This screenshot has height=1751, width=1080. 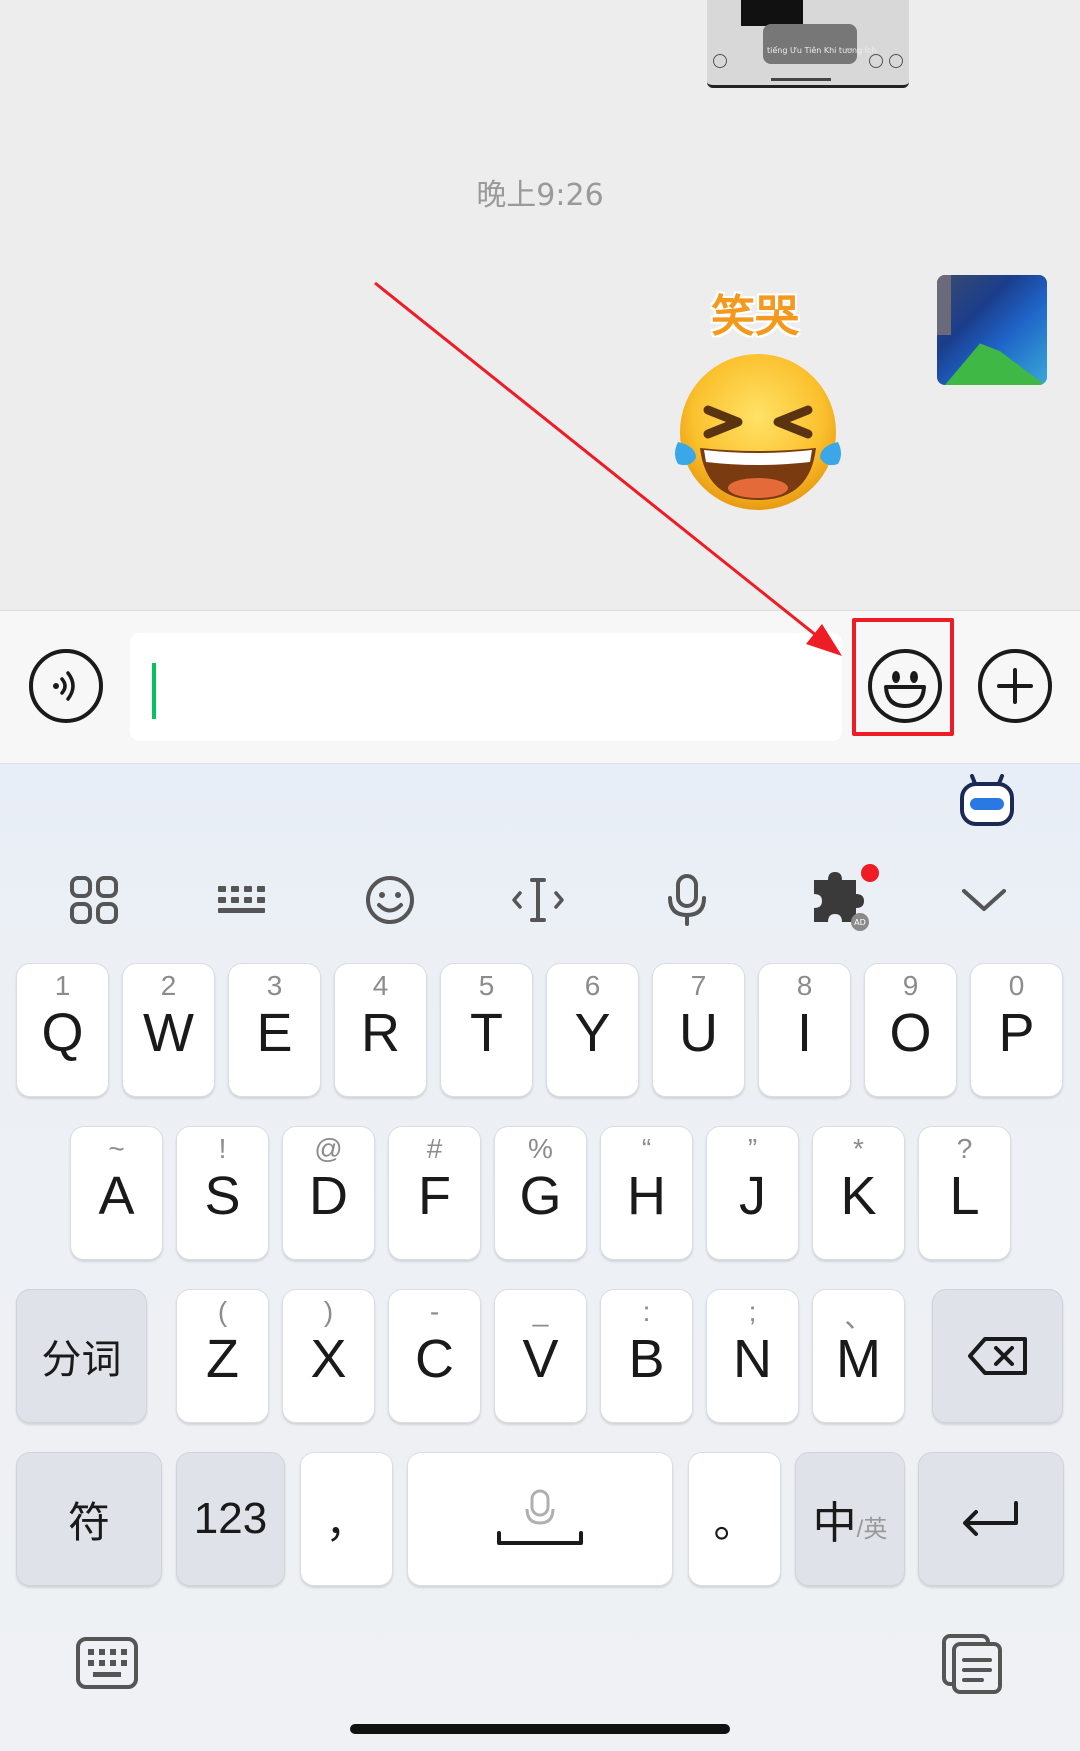 What do you see at coordinates (274, 1033) in the screenshot?
I see `key-label: E` at bounding box center [274, 1033].